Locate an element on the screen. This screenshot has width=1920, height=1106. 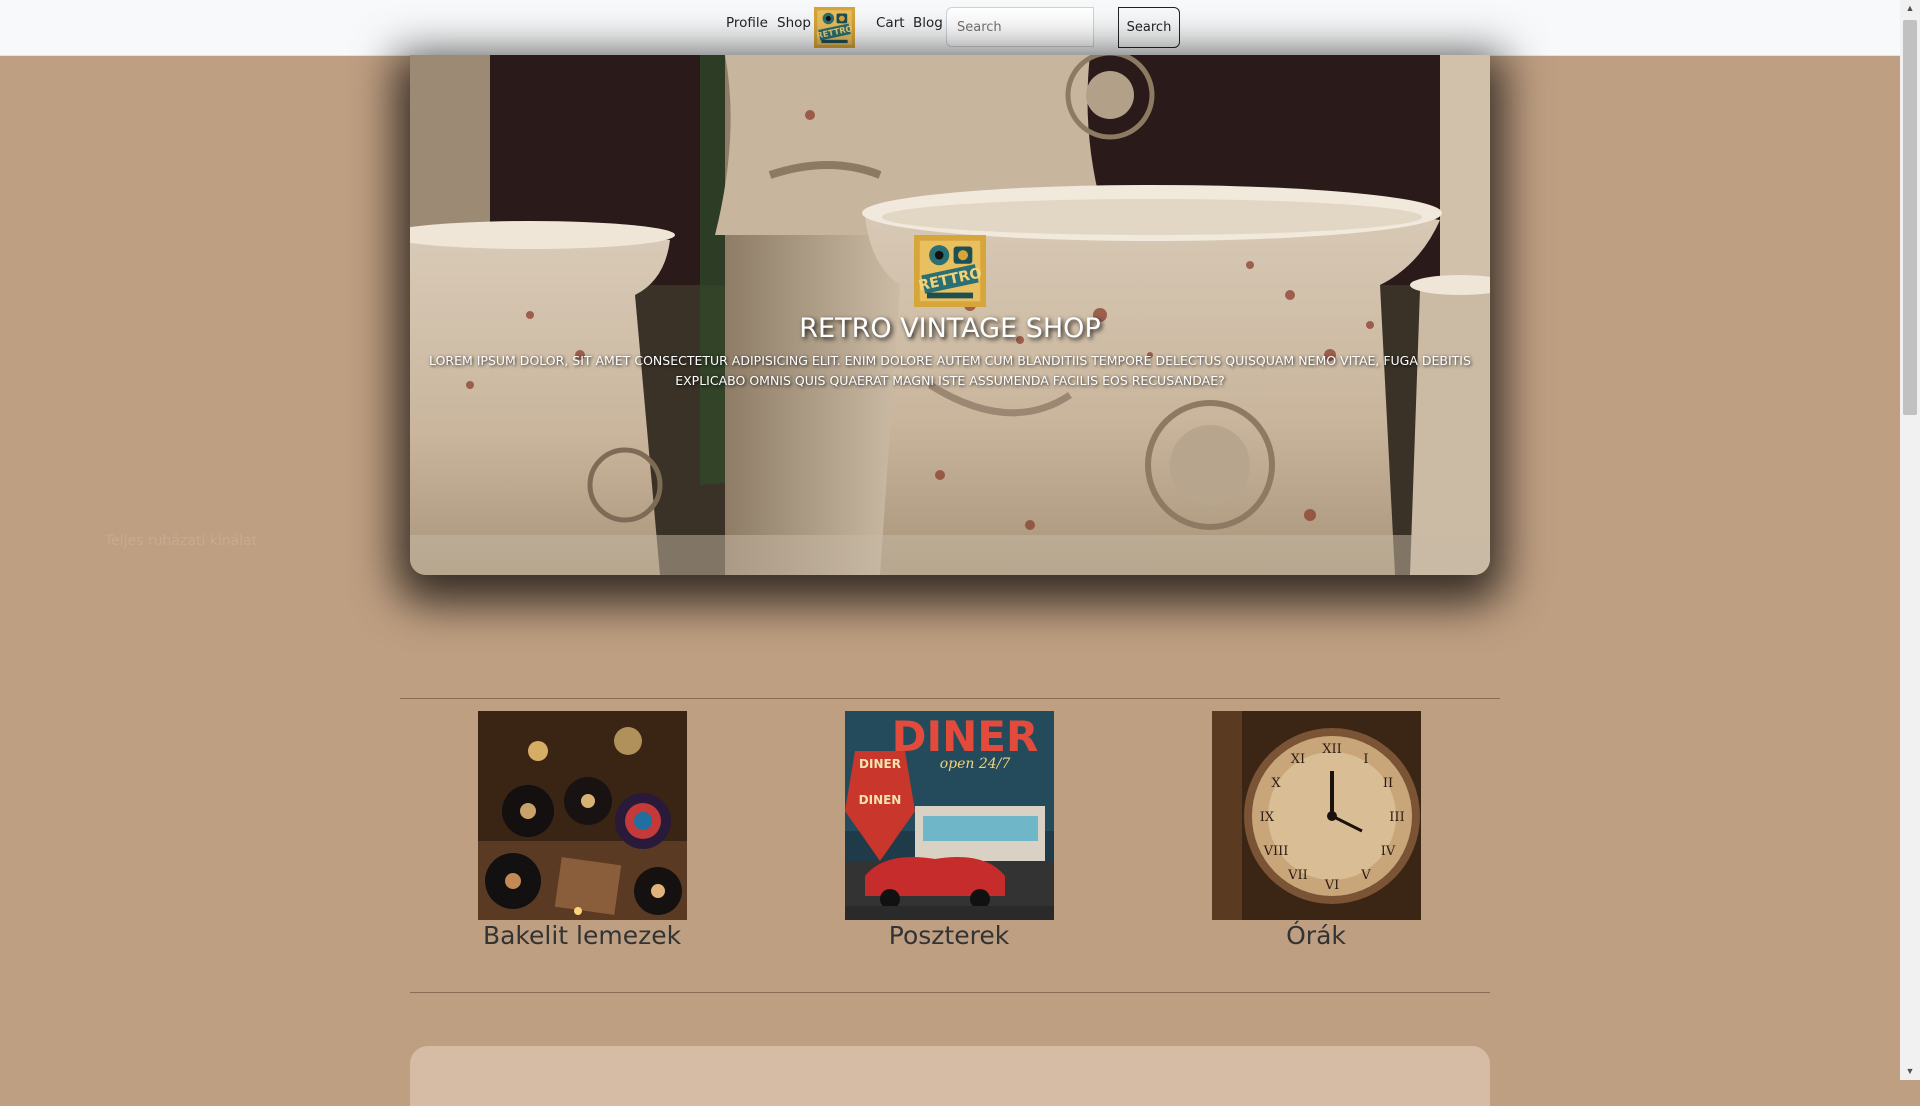
category-clocks: XII III VI IX I II IV V VII VIII X XI Órák is located at coordinates (1316, 830).